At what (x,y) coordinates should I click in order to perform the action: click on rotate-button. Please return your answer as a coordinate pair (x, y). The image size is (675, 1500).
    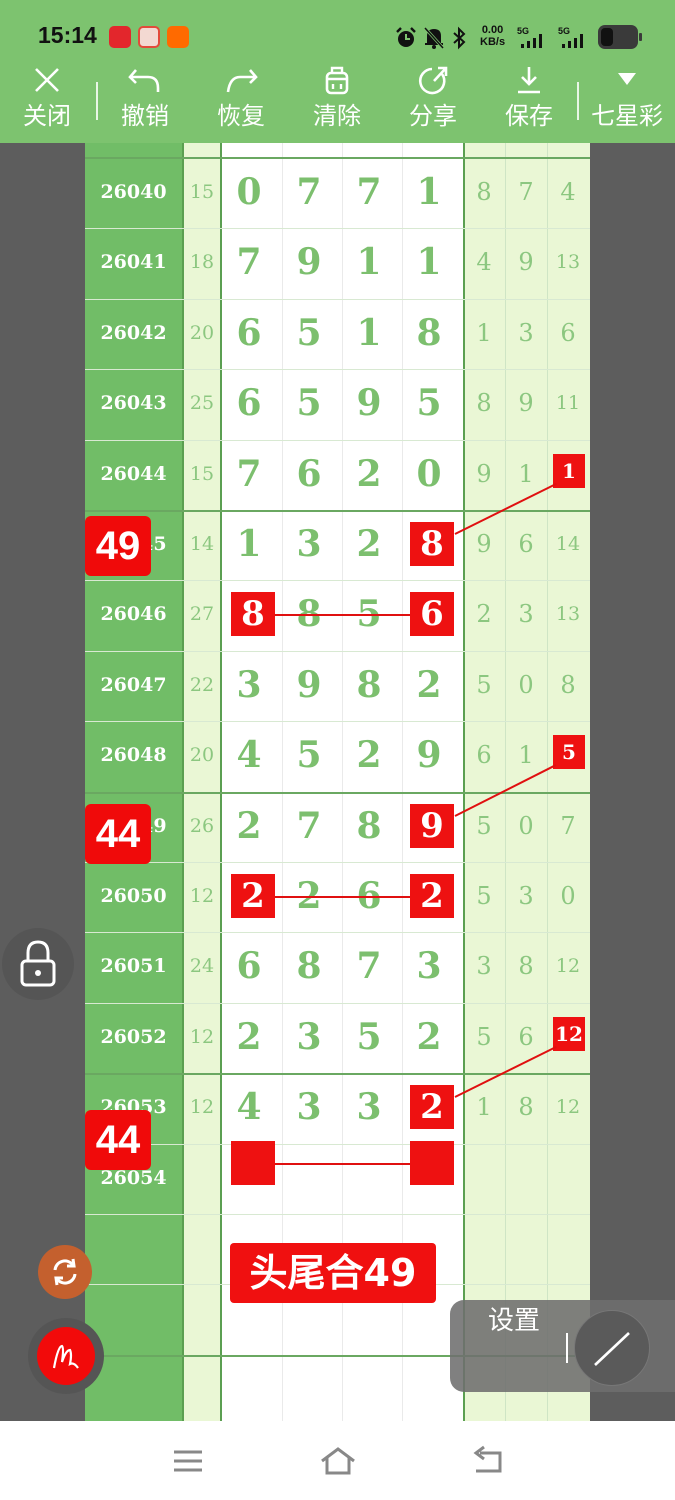
    Looking at the image, I should click on (65, 1272).